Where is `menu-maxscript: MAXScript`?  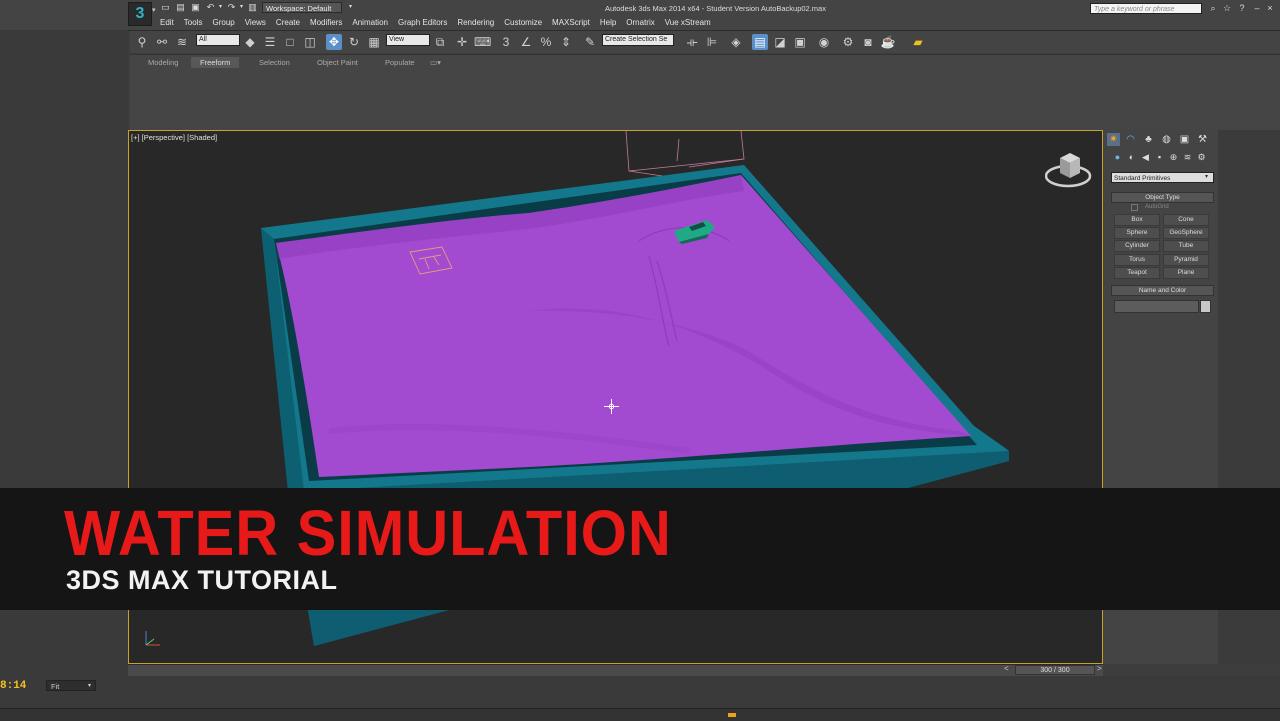 menu-maxscript: MAXScript is located at coordinates (571, 23).